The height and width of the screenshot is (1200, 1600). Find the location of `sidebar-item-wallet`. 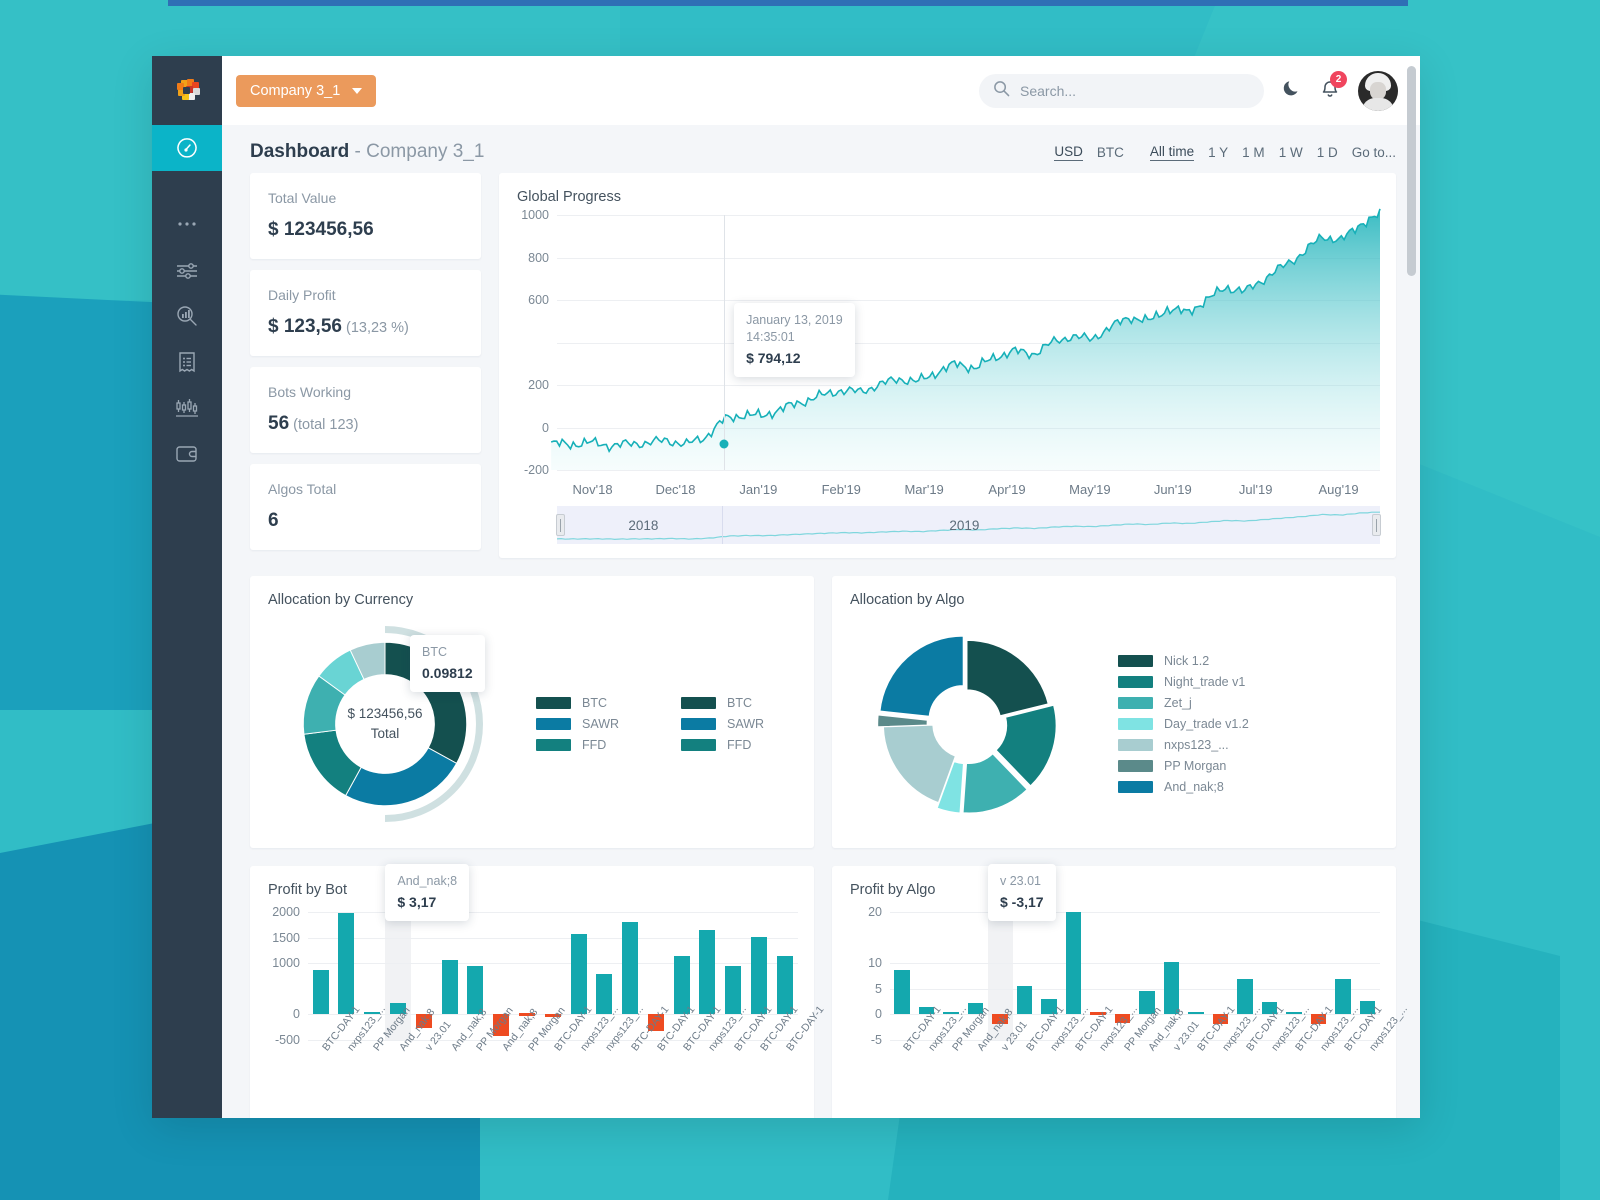

sidebar-item-wallet is located at coordinates (187, 454).